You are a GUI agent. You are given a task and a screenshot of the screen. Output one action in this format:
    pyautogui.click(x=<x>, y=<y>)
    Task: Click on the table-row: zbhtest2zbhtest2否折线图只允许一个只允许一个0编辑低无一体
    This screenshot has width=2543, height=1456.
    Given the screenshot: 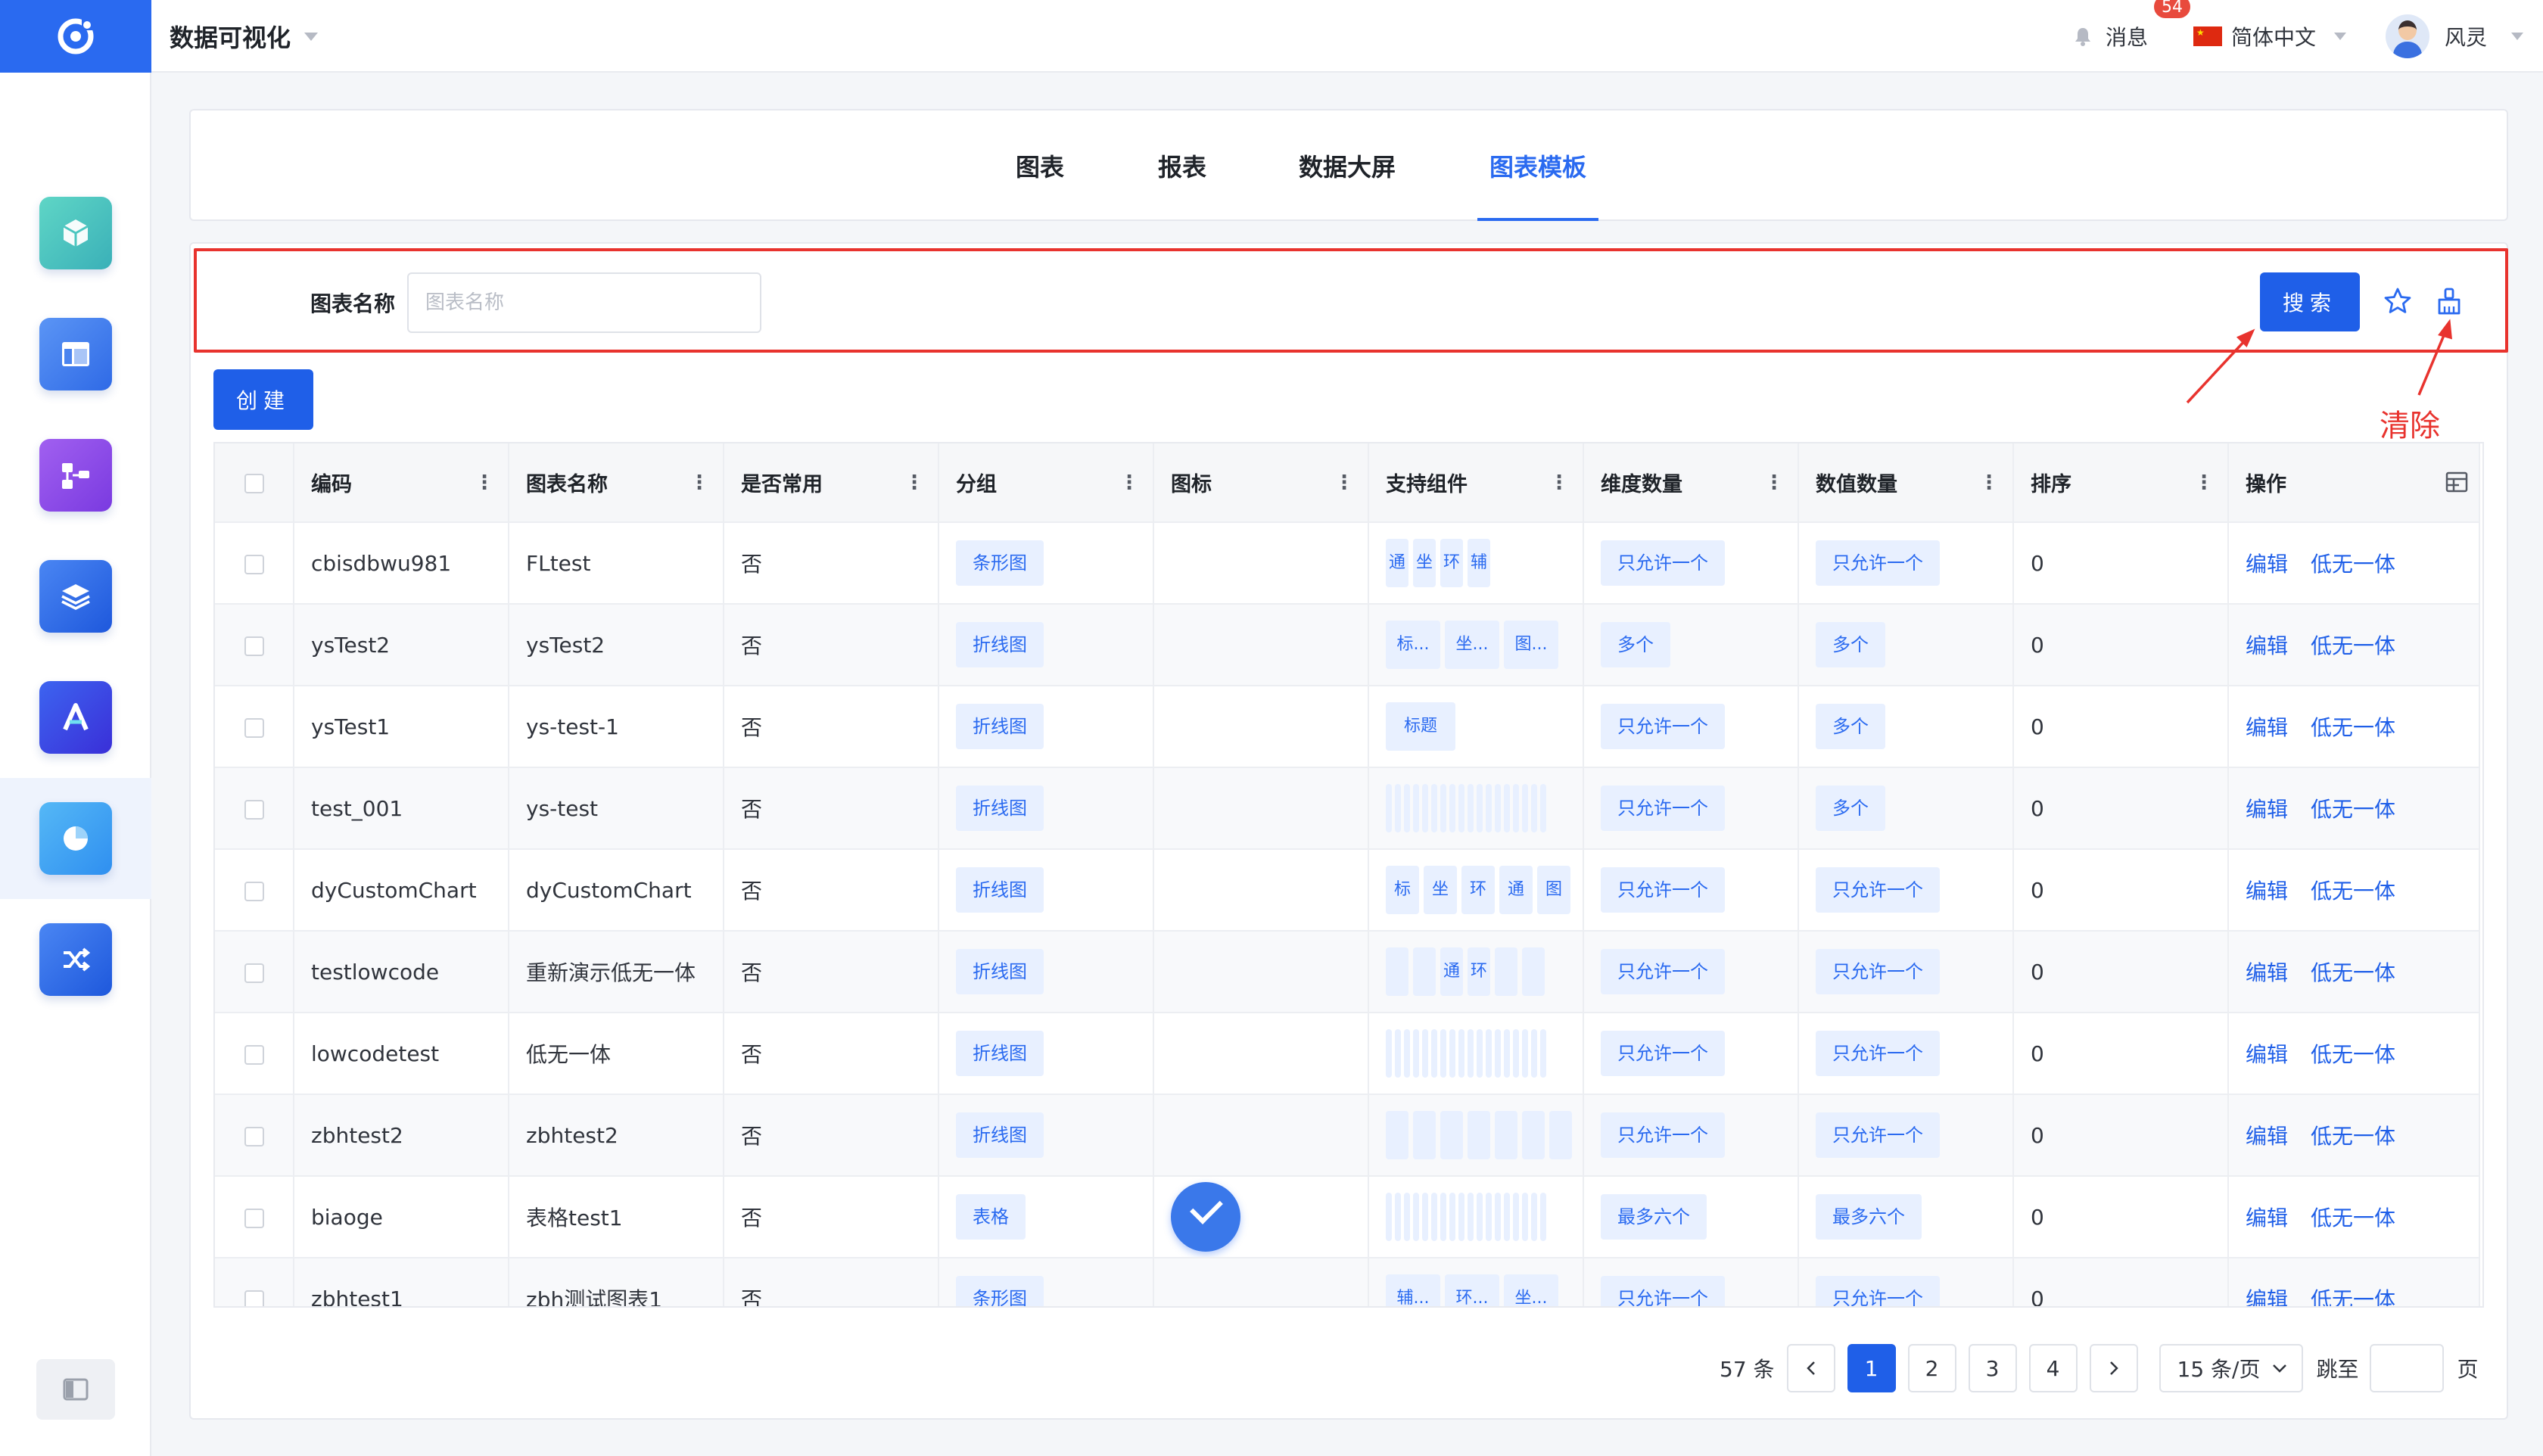 What is the action you would take?
    pyautogui.click(x=1347, y=1135)
    